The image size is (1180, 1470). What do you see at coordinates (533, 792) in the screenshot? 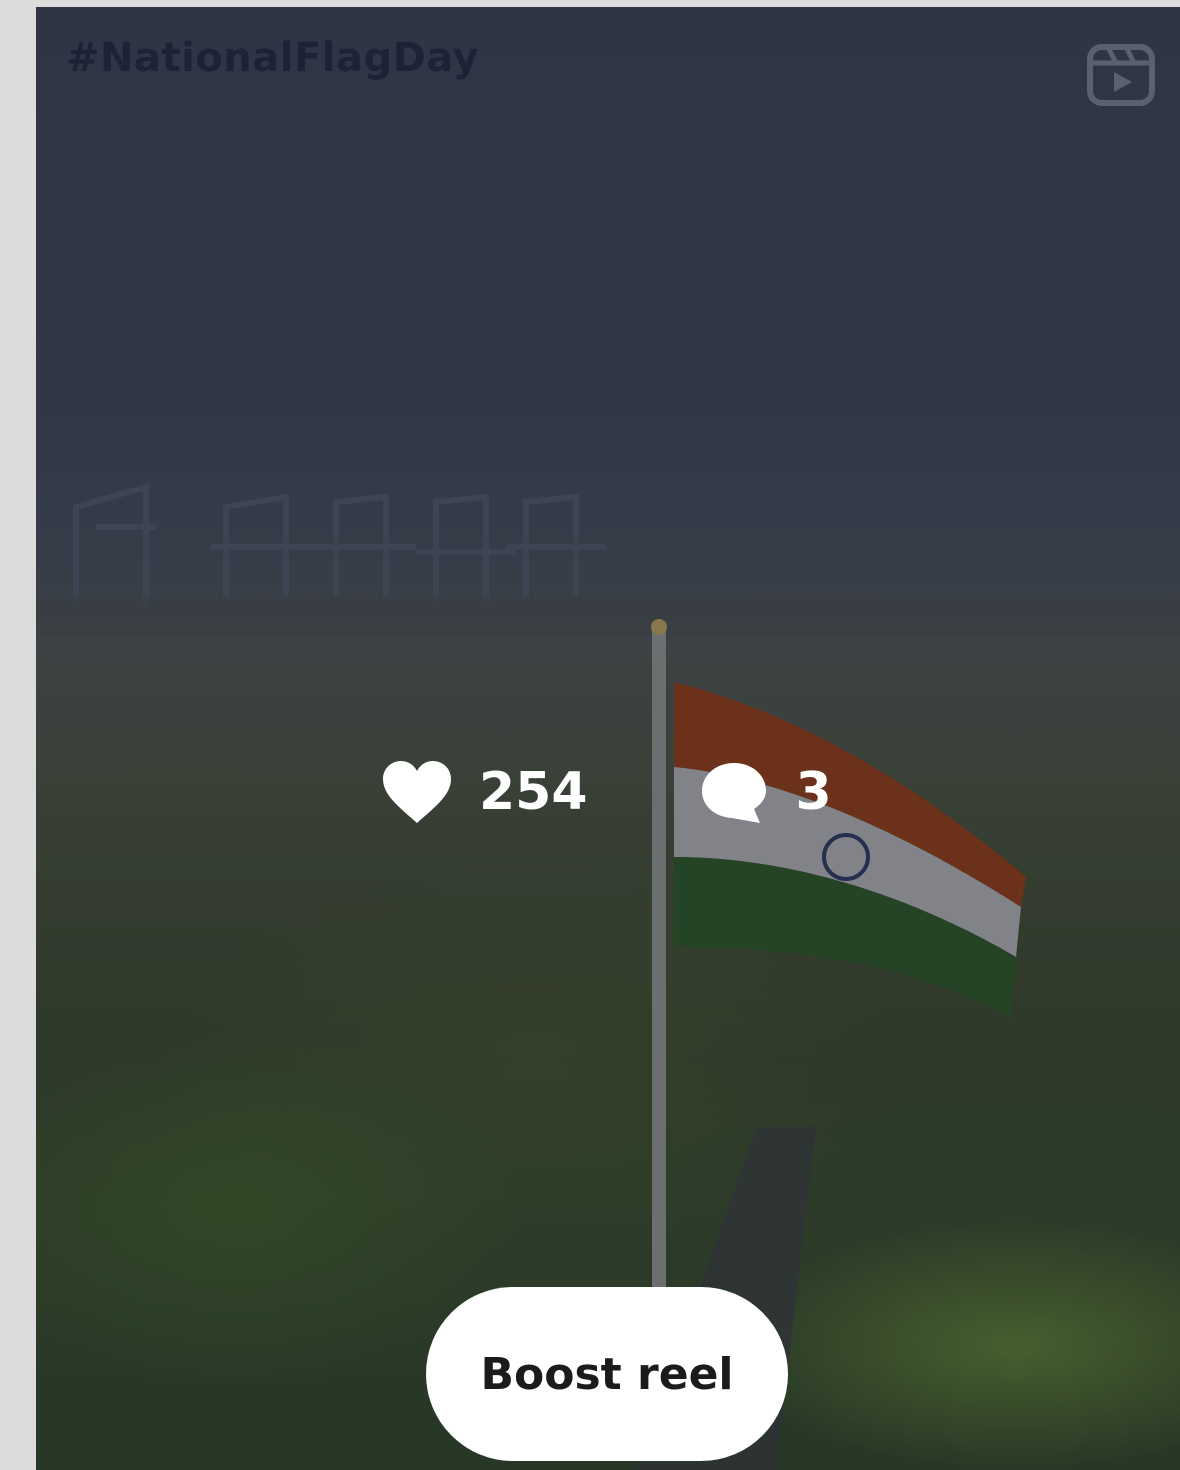
I see `likes-count: 254` at bounding box center [533, 792].